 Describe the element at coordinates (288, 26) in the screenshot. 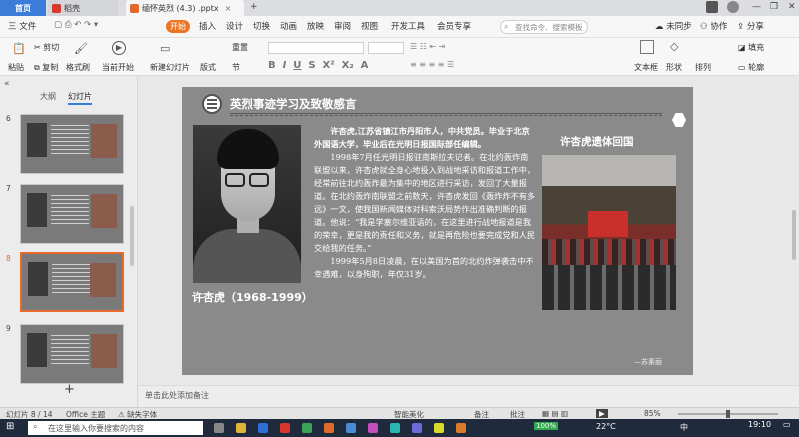

I see `menu-animation: 动画` at that location.